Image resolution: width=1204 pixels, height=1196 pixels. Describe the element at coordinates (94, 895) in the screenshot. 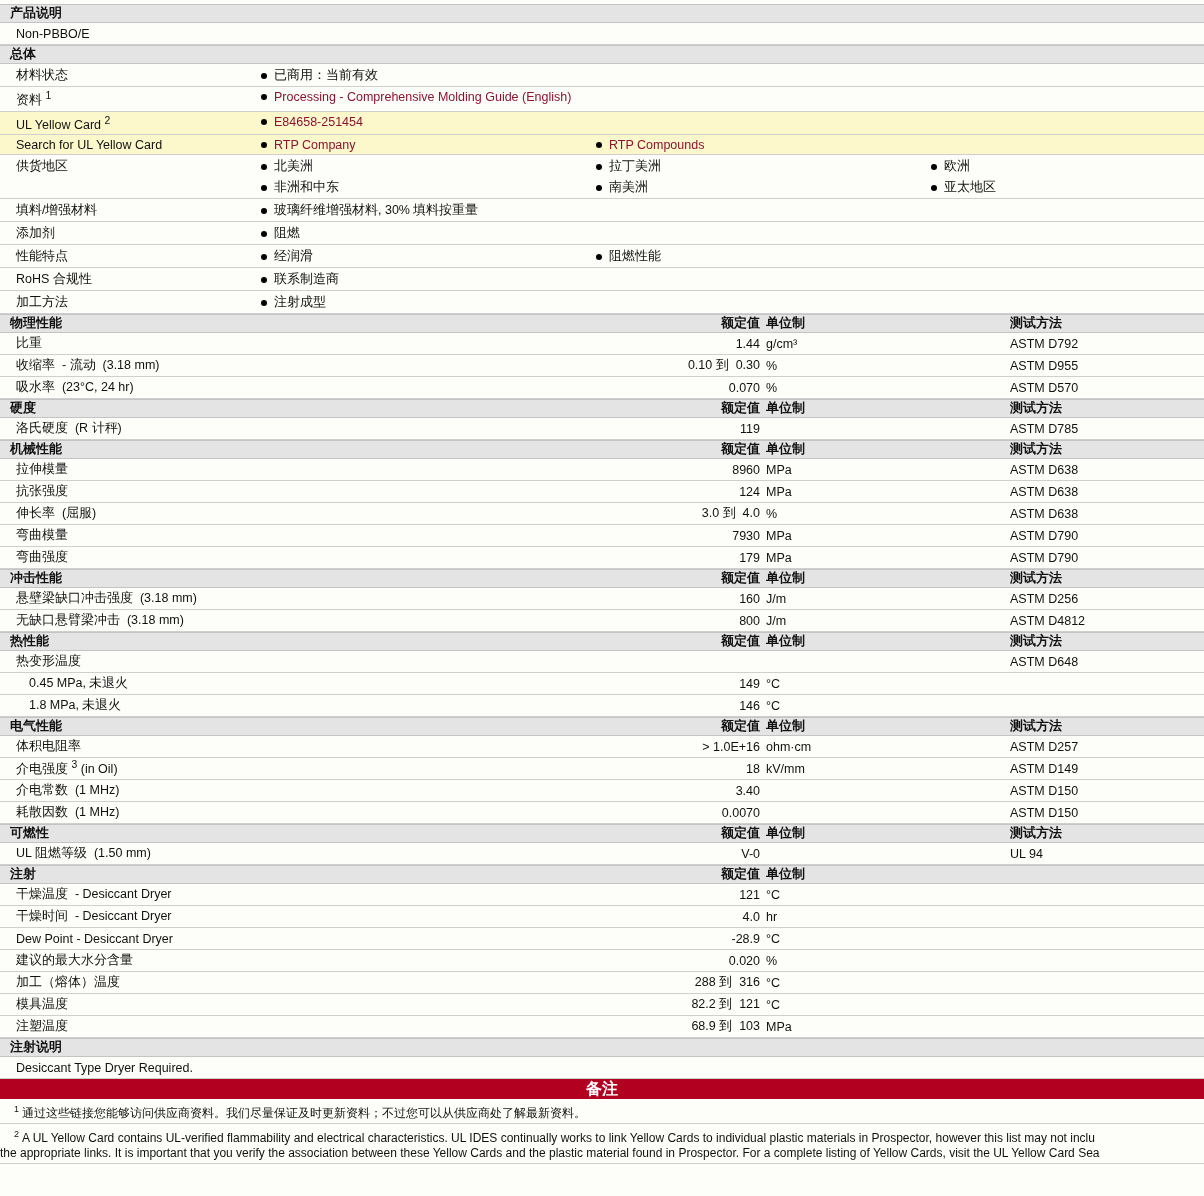

I see `property-name: 干燥温度 - Desiccant Dryer` at that location.